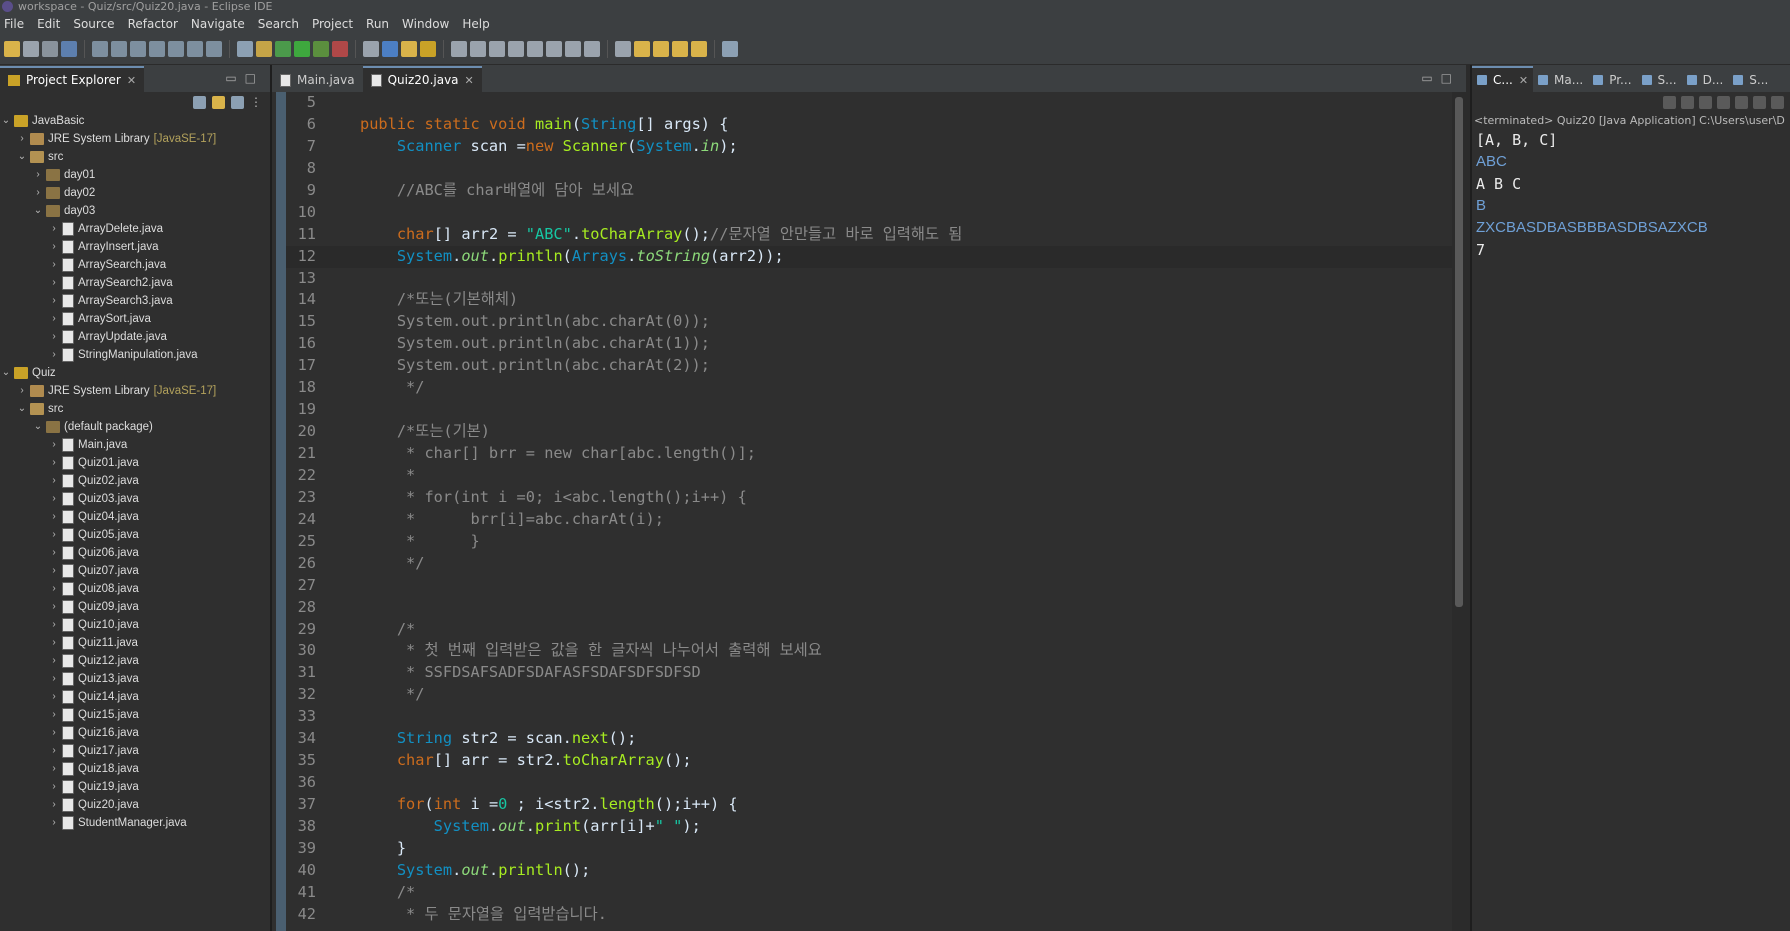  I want to click on annotation-icon, so click(554, 49).